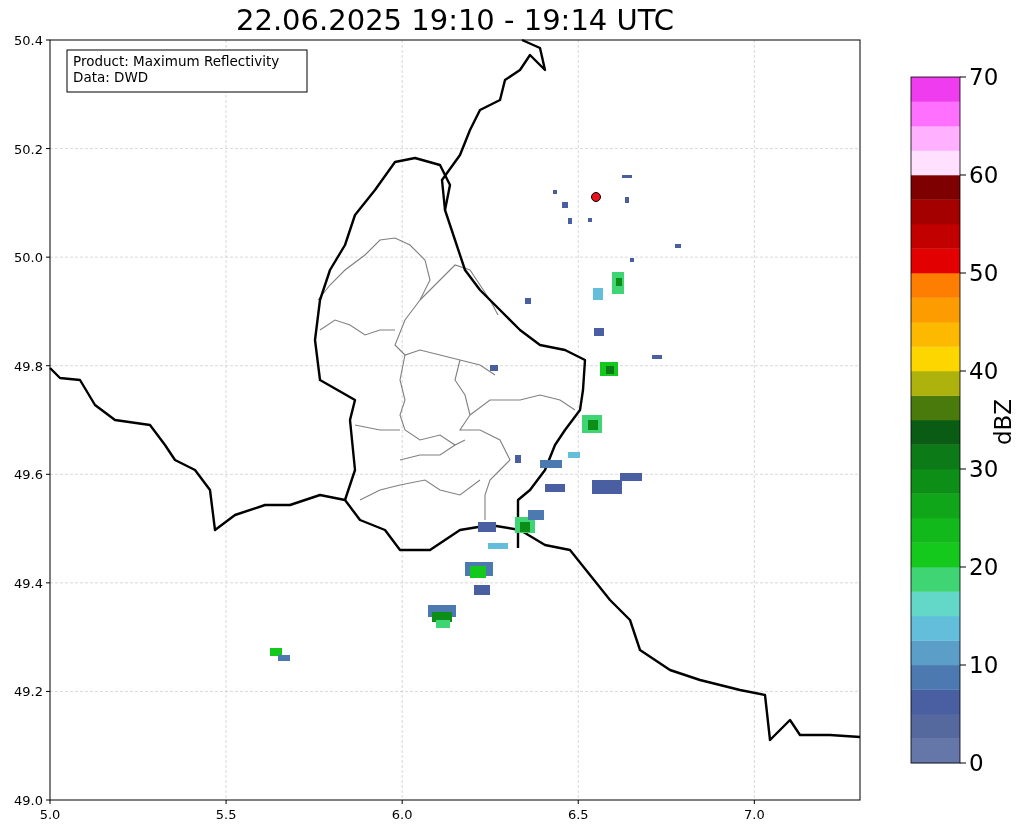  I want to click on axis-tick-label: 6.5, so click(578, 814).